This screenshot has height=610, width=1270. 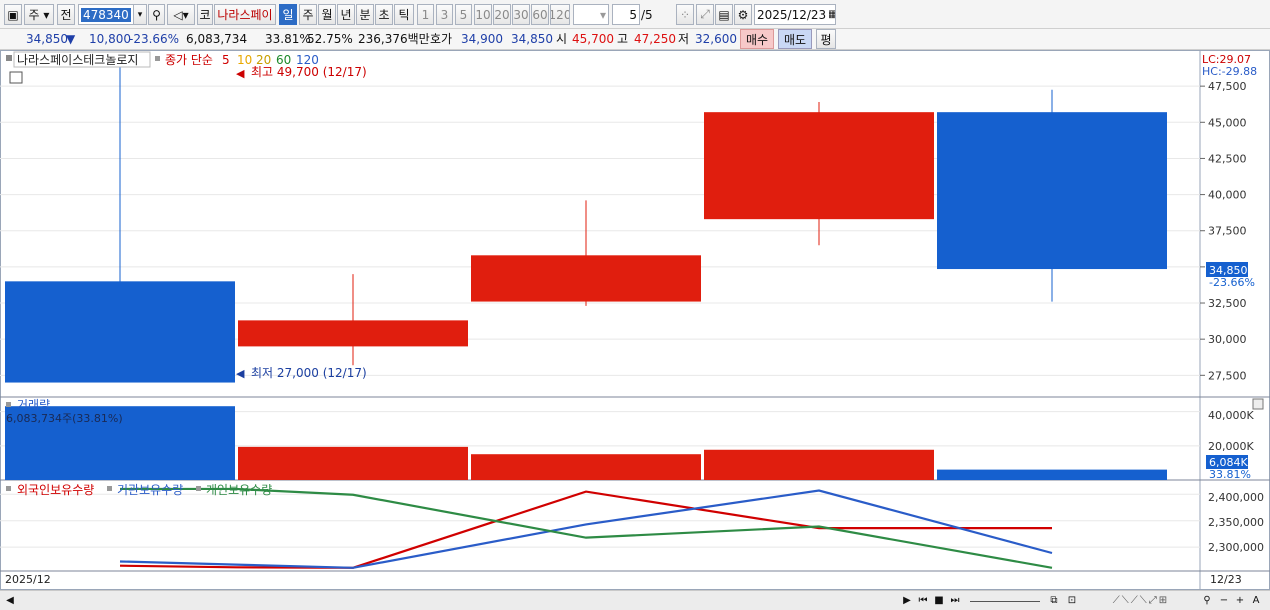 I want to click on volume-value: 6,083,734, so click(x=217, y=39).